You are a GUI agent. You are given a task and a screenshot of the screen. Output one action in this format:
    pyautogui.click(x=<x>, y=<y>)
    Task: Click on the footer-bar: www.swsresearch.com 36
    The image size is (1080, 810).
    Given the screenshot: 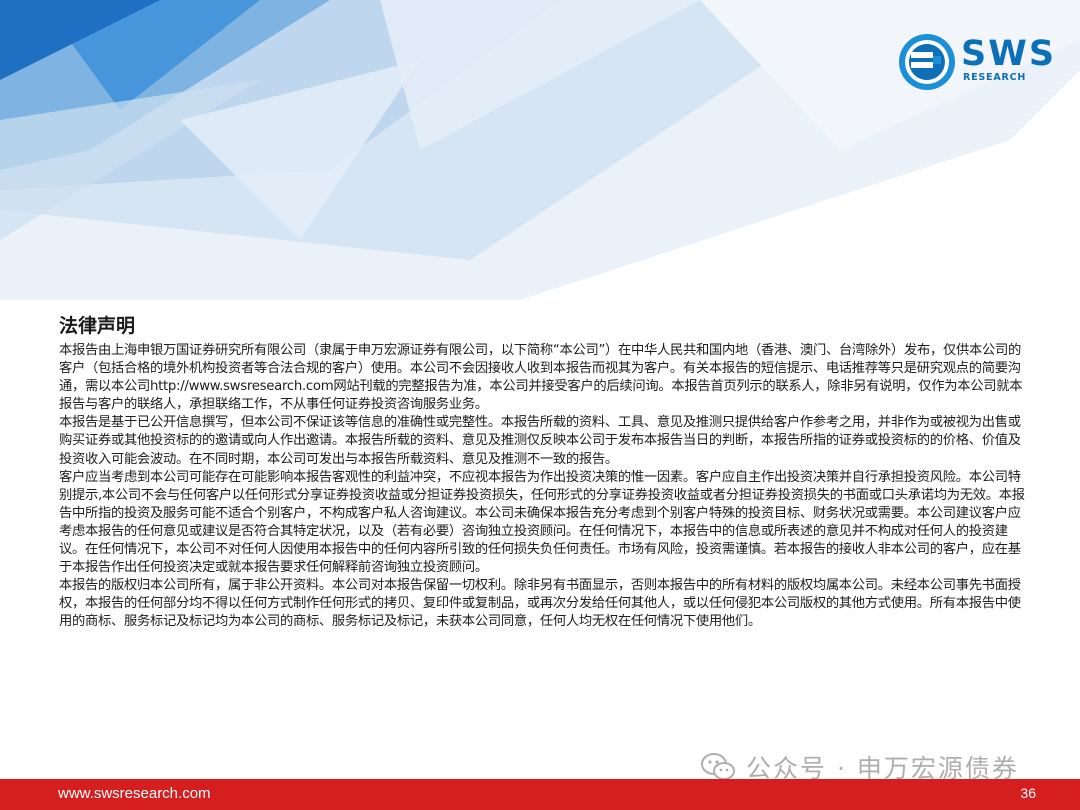 What is the action you would take?
    pyautogui.click(x=540, y=794)
    